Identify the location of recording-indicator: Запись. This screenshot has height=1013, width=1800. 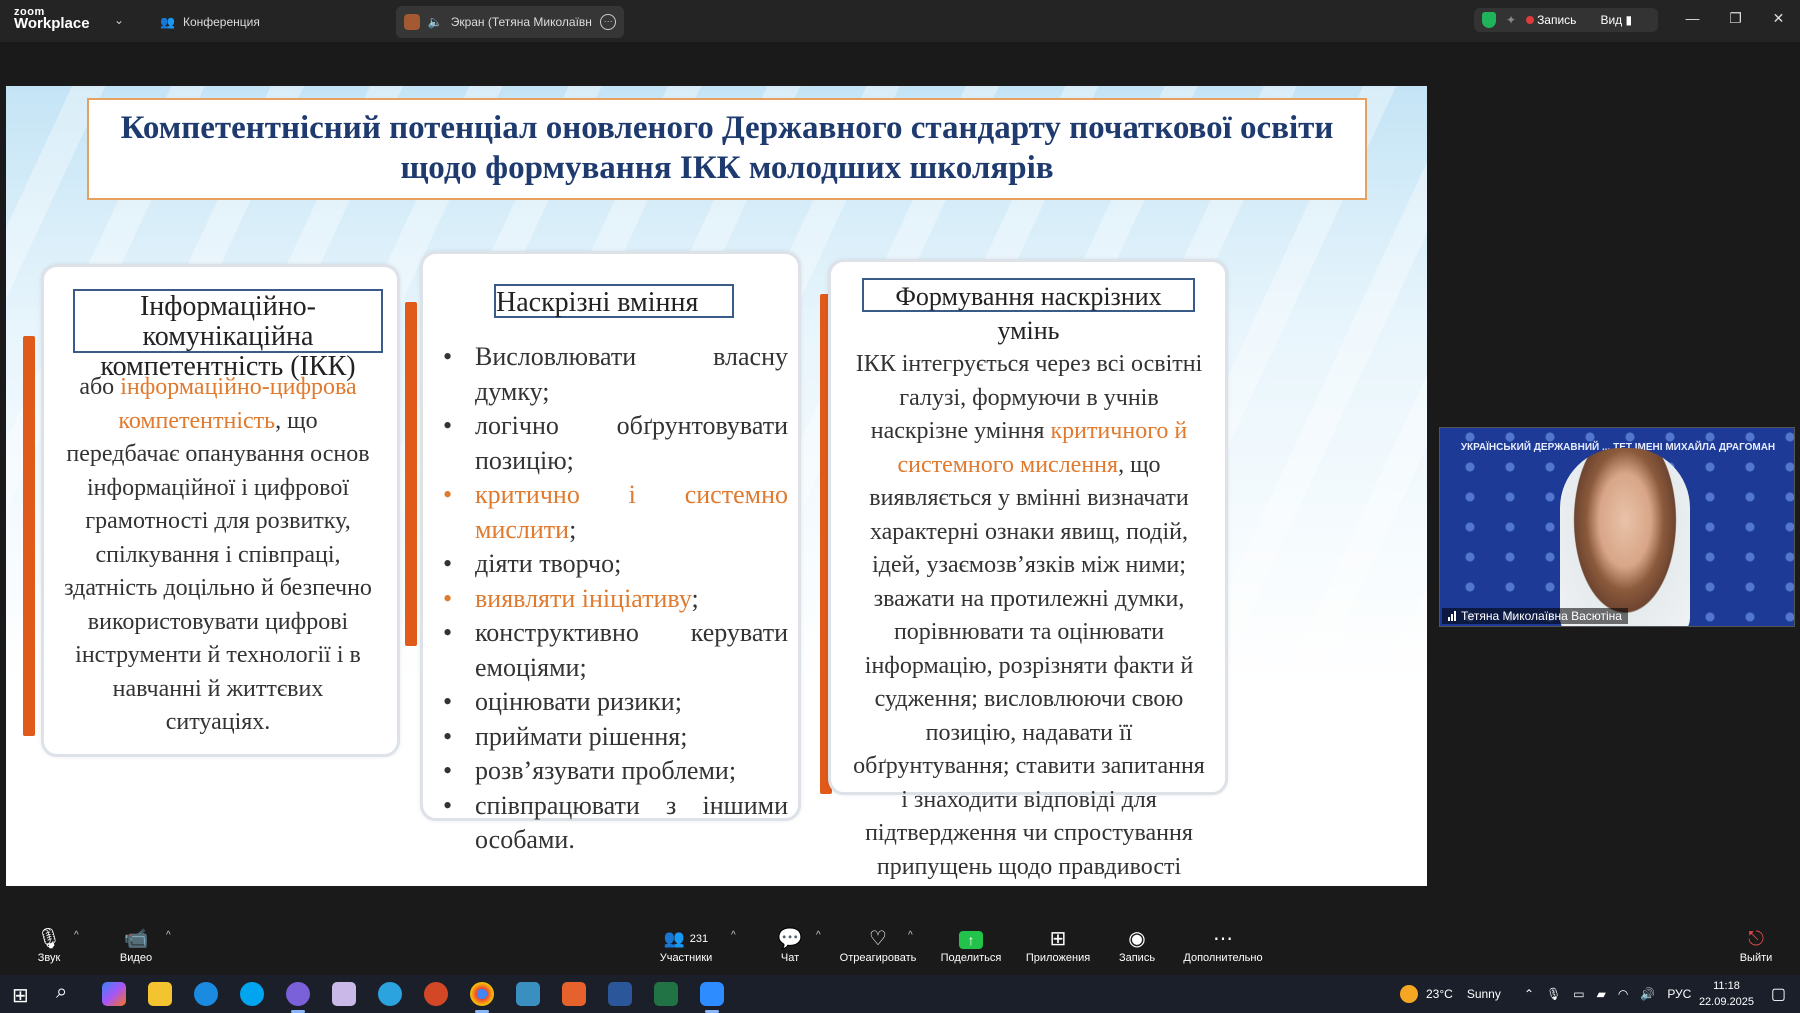
(1551, 20).